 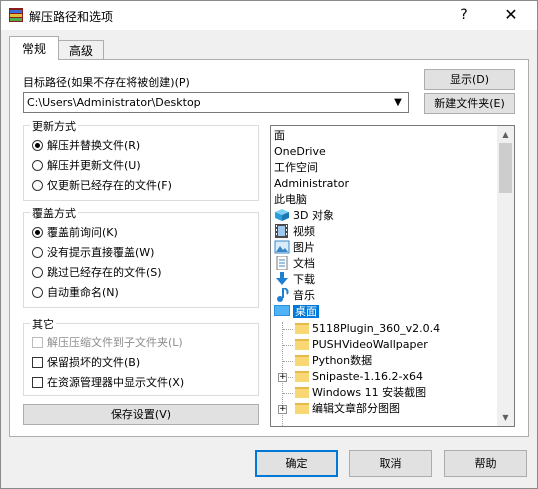 What do you see at coordinates (94, 362) in the screenshot?
I see `checkbox-label: 保留损坏的文件(B)` at bounding box center [94, 362].